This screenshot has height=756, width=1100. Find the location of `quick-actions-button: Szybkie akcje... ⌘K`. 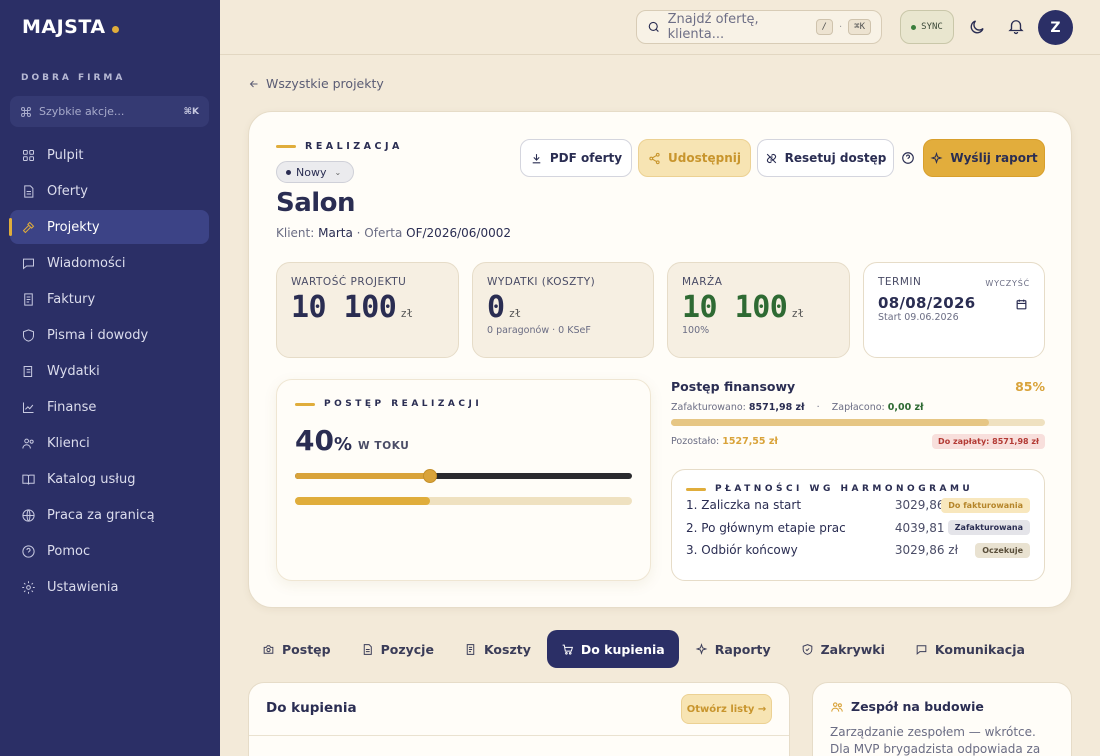

quick-actions-button: Szybkie akcje... ⌘K is located at coordinates (109, 111).